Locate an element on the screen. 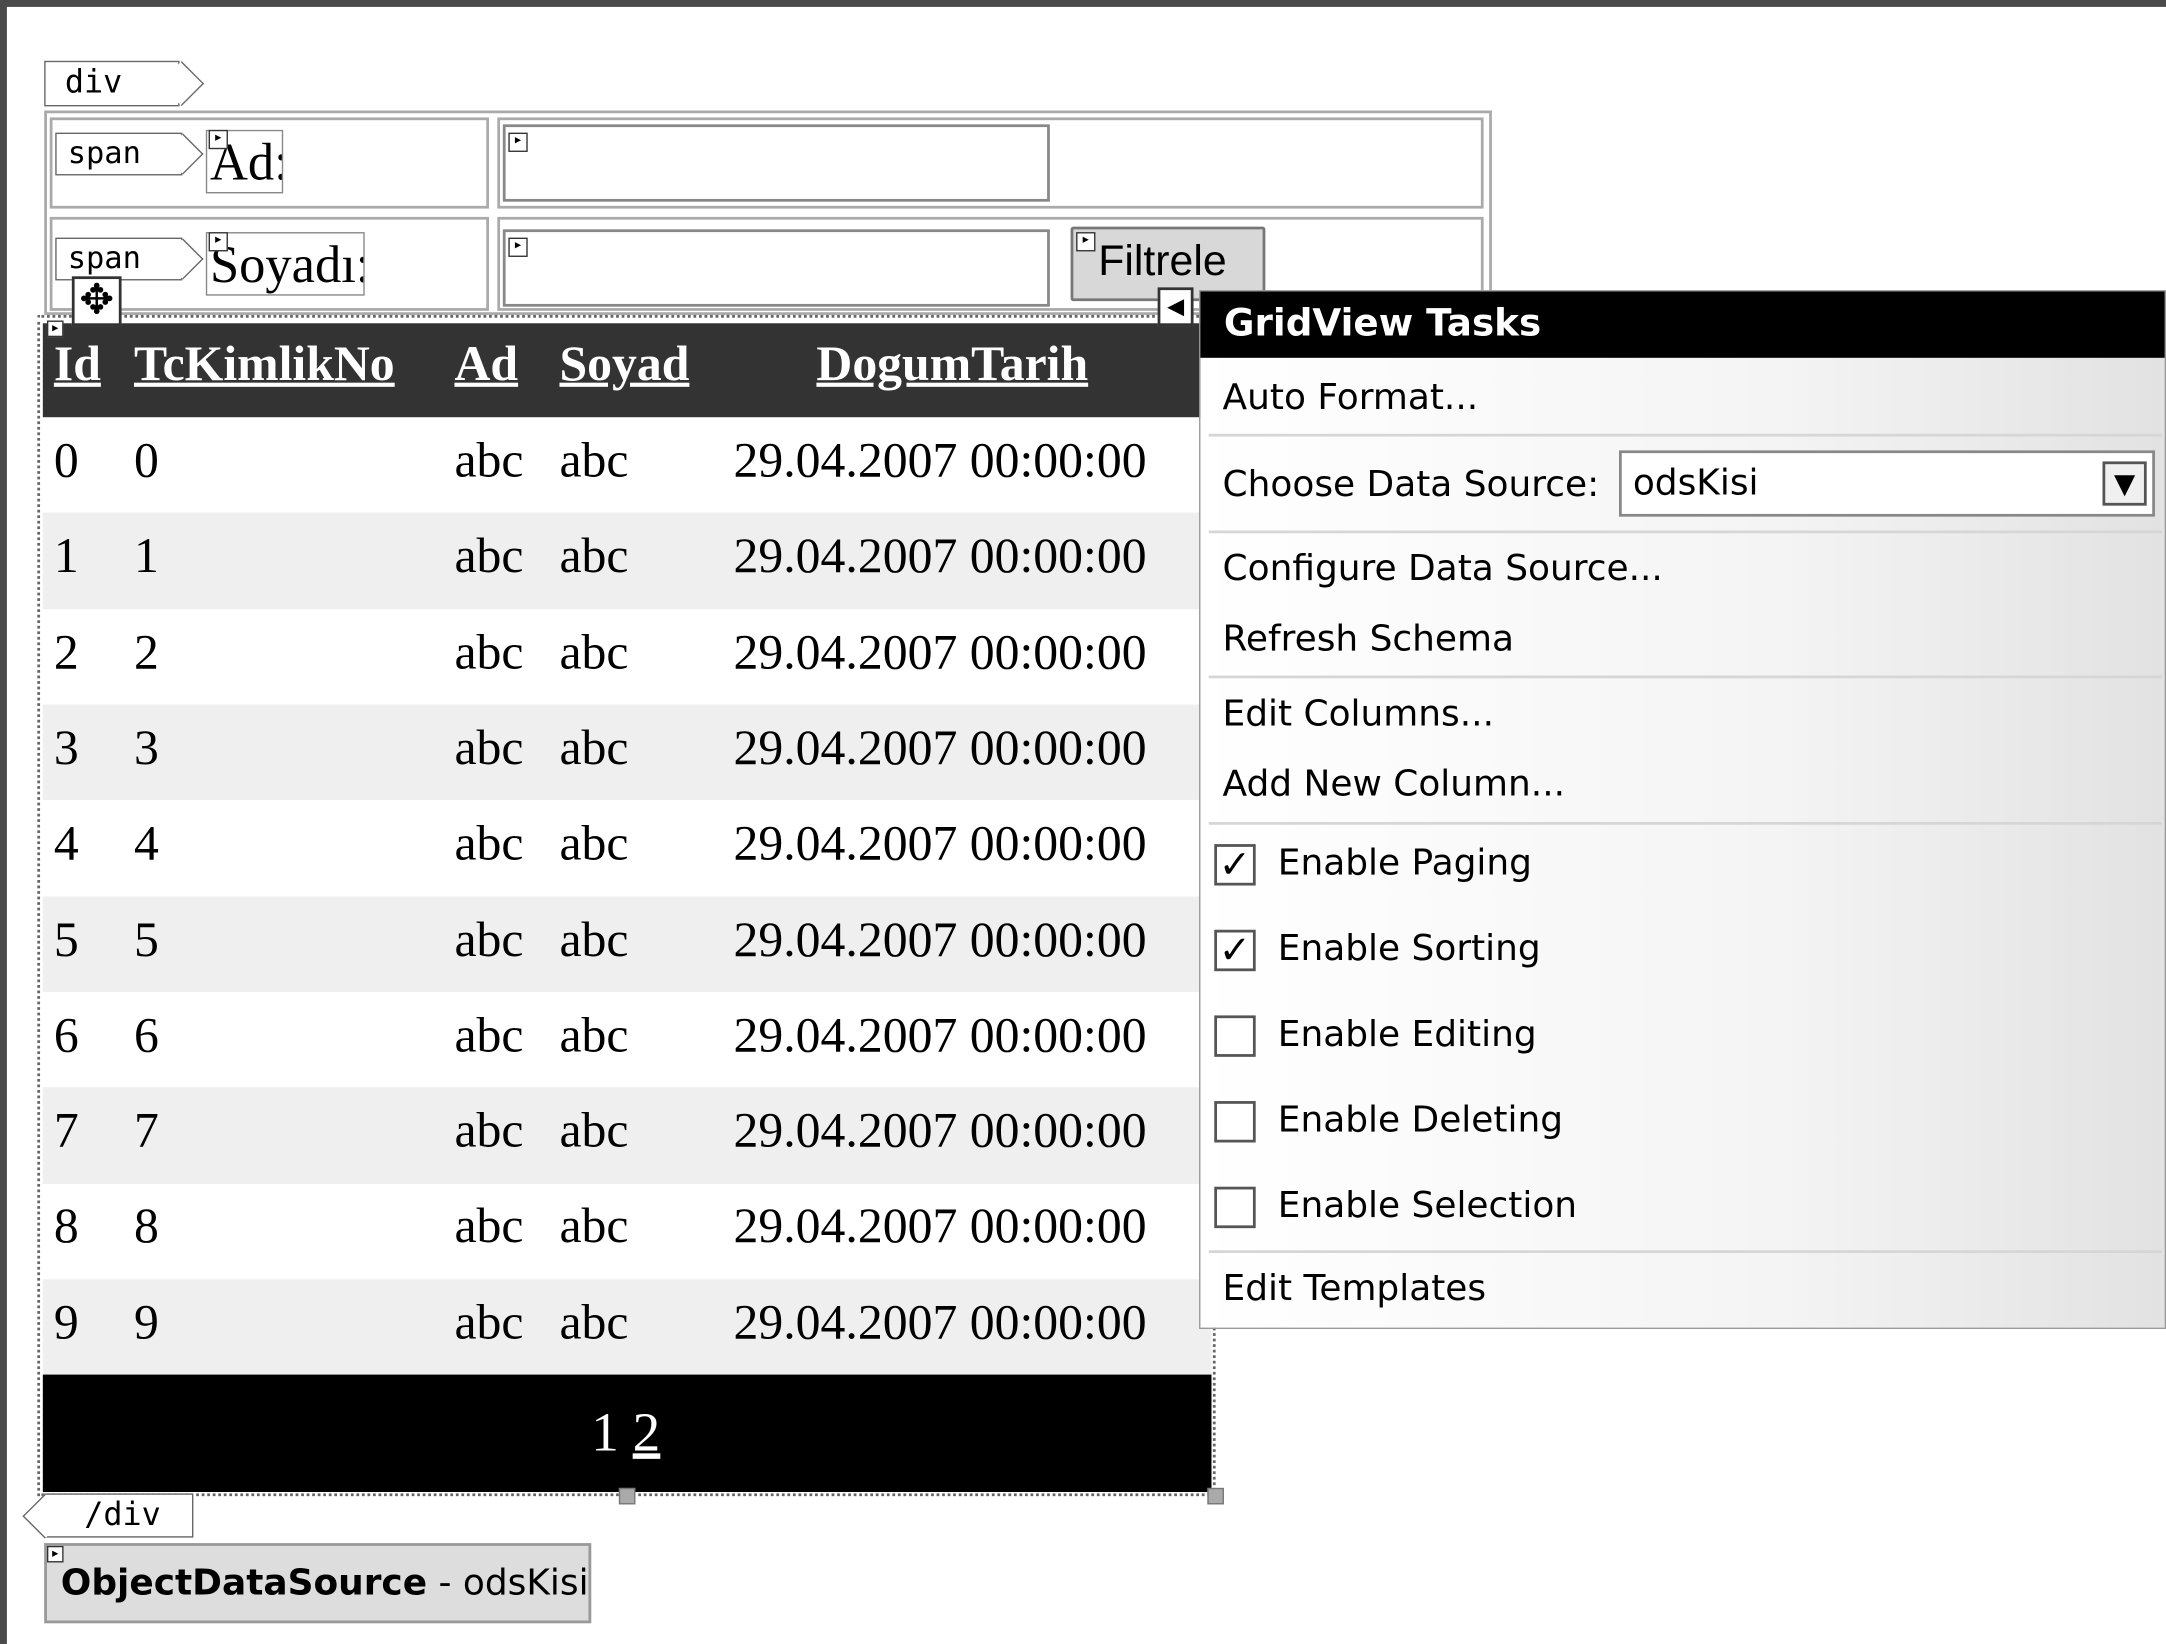 The height and width of the screenshot is (1644, 2166). table-row: 4 4 abc abc 29.04.2007 00:00:00 is located at coordinates (627, 848).